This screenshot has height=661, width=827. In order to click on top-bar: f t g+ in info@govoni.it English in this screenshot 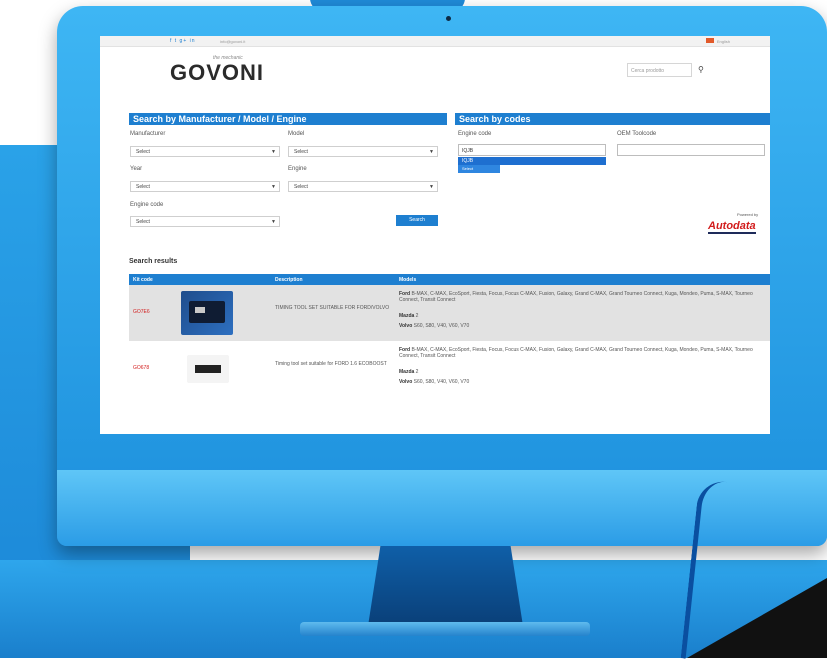, I will do `click(435, 41)`.